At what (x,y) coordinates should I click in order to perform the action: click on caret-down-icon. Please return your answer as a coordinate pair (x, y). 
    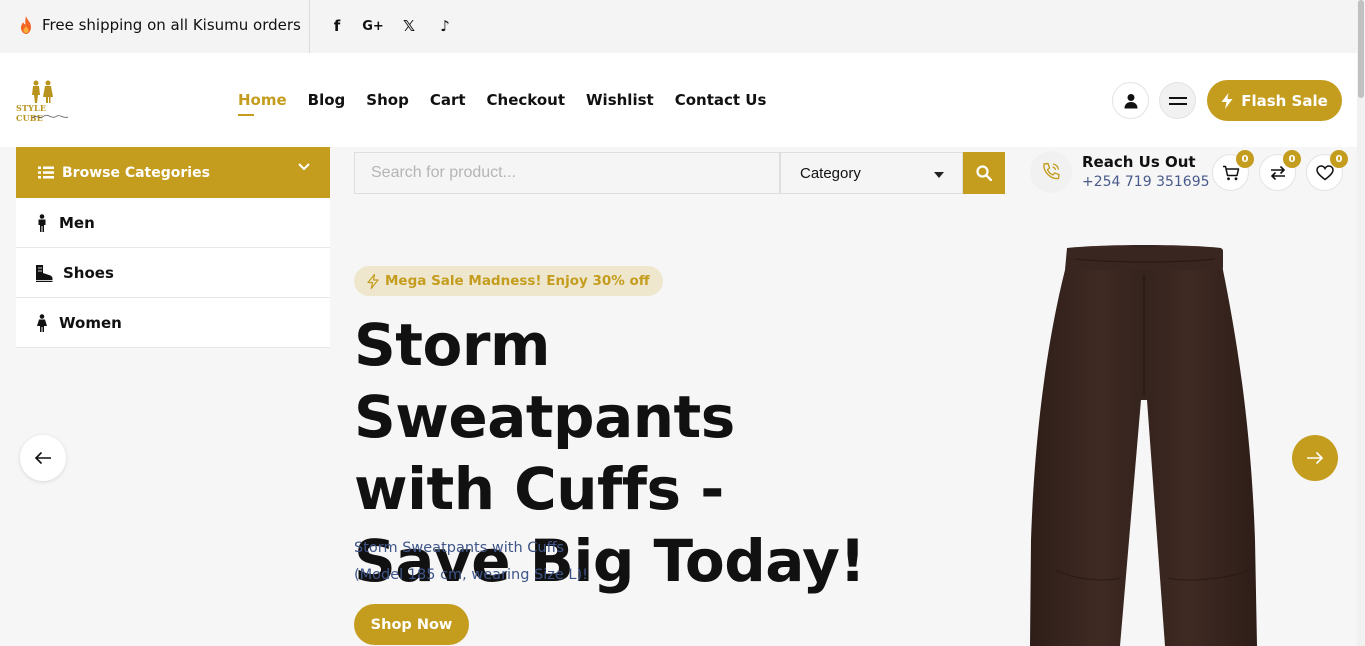
    Looking at the image, I should click on (939, 175).